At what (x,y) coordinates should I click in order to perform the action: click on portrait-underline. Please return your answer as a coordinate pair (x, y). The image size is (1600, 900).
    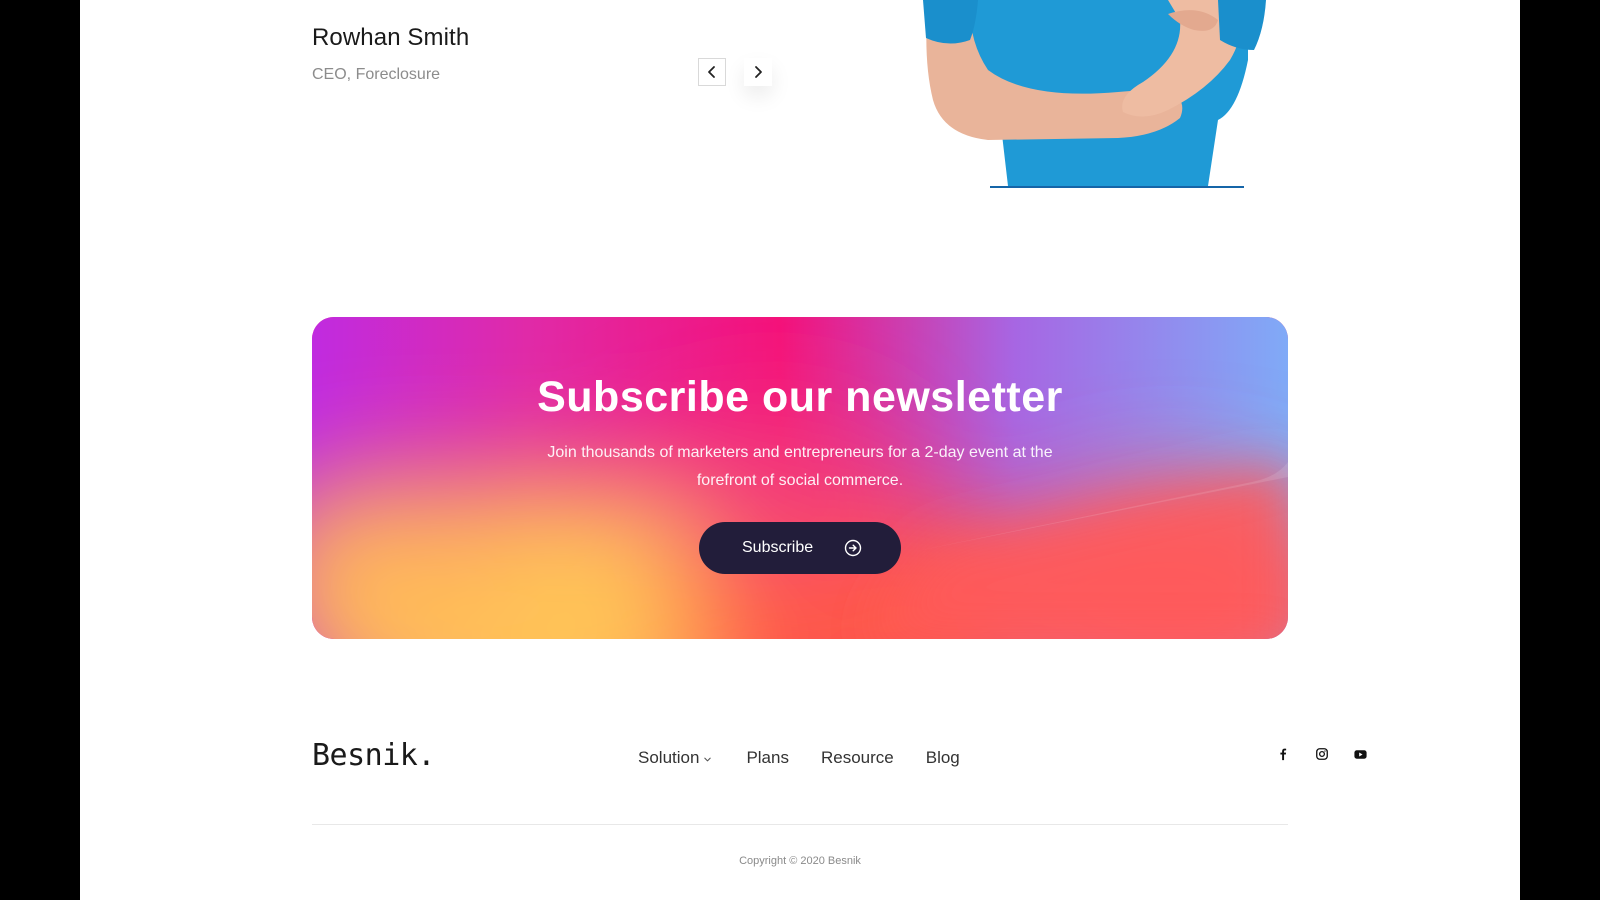
    Looking at the image, I should click on (1117, 187).